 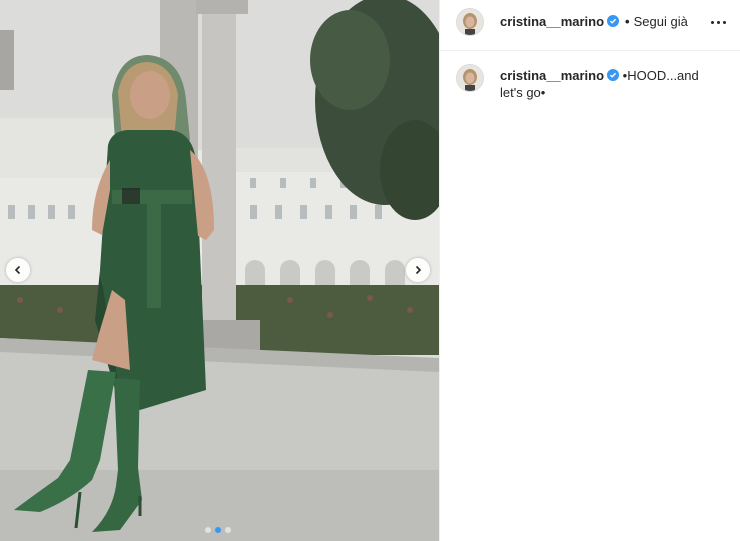 I want to click on follow-button: Segui già, so click(x=661, y=21).